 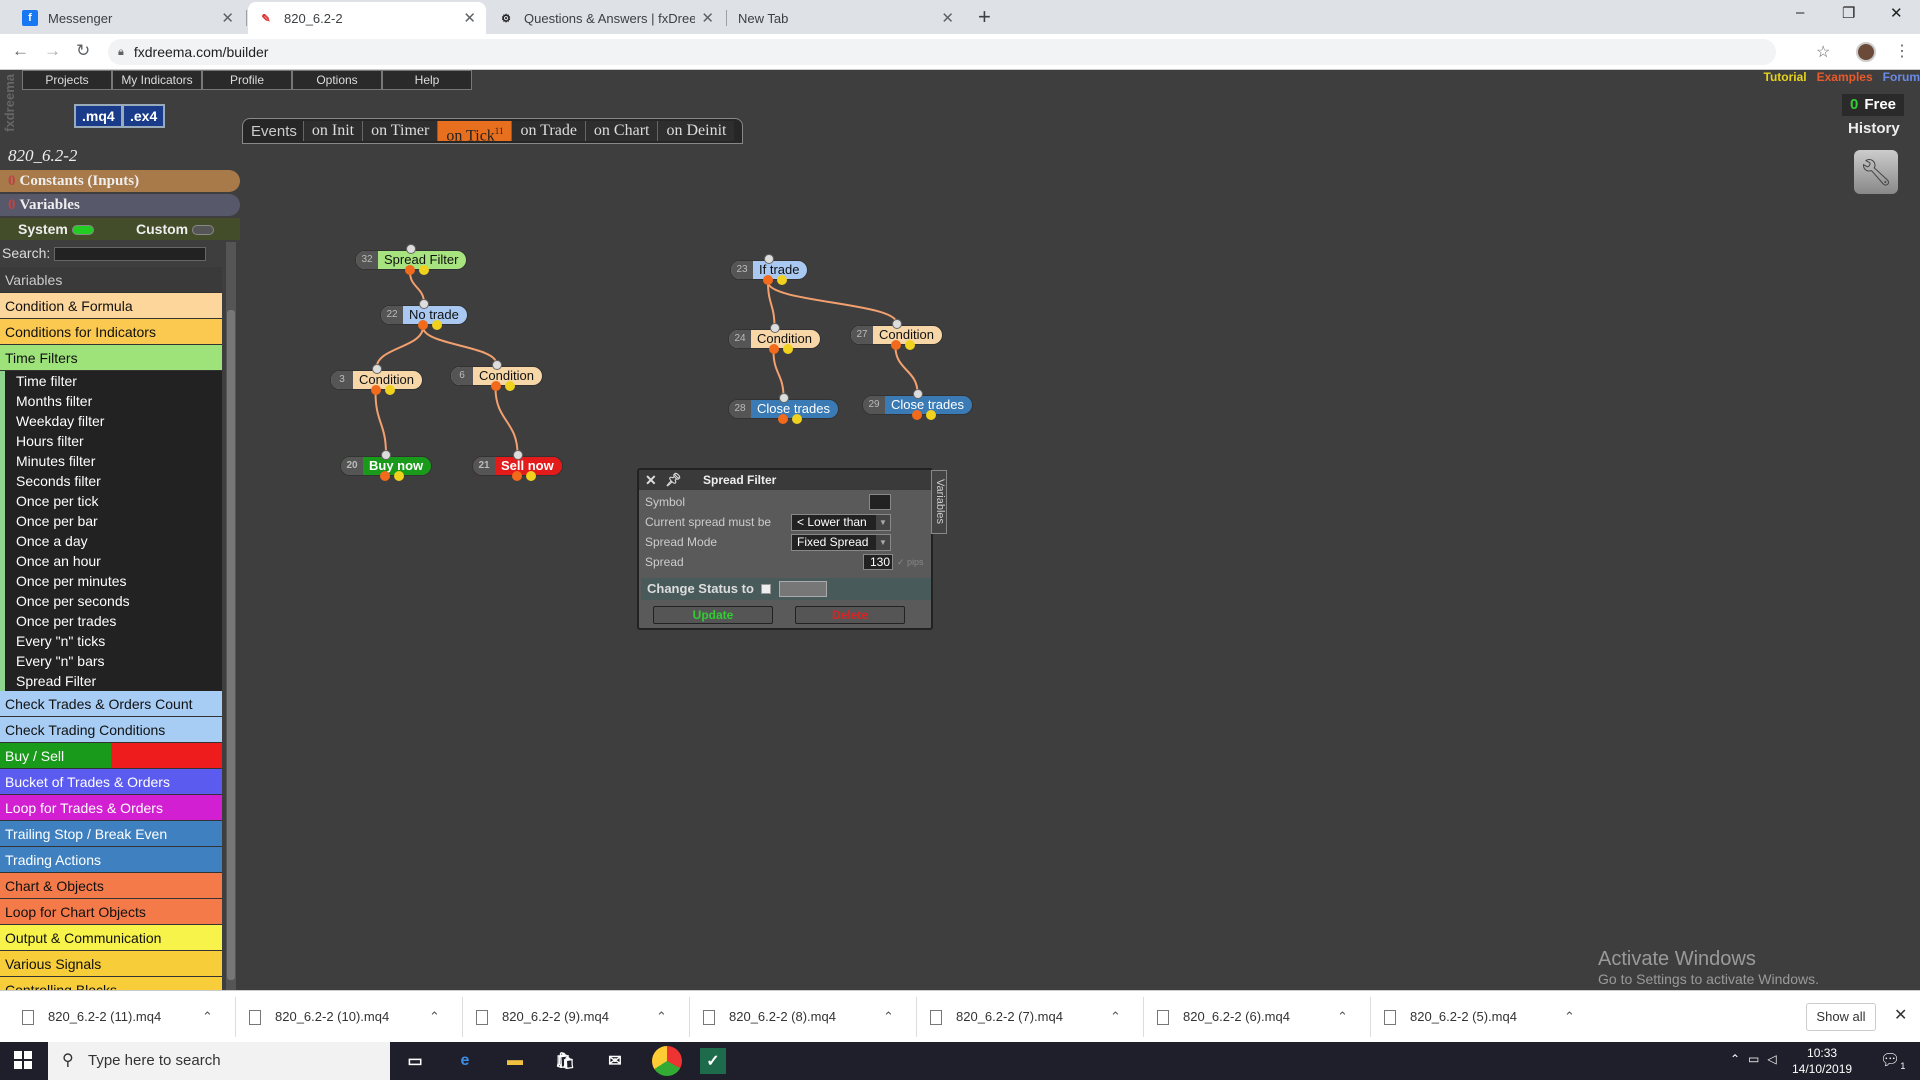 What do you see at coordinates (332, 131) in the screenshot?
I see `event-tab-on-init: on Init` at bounding box center [332, 131].